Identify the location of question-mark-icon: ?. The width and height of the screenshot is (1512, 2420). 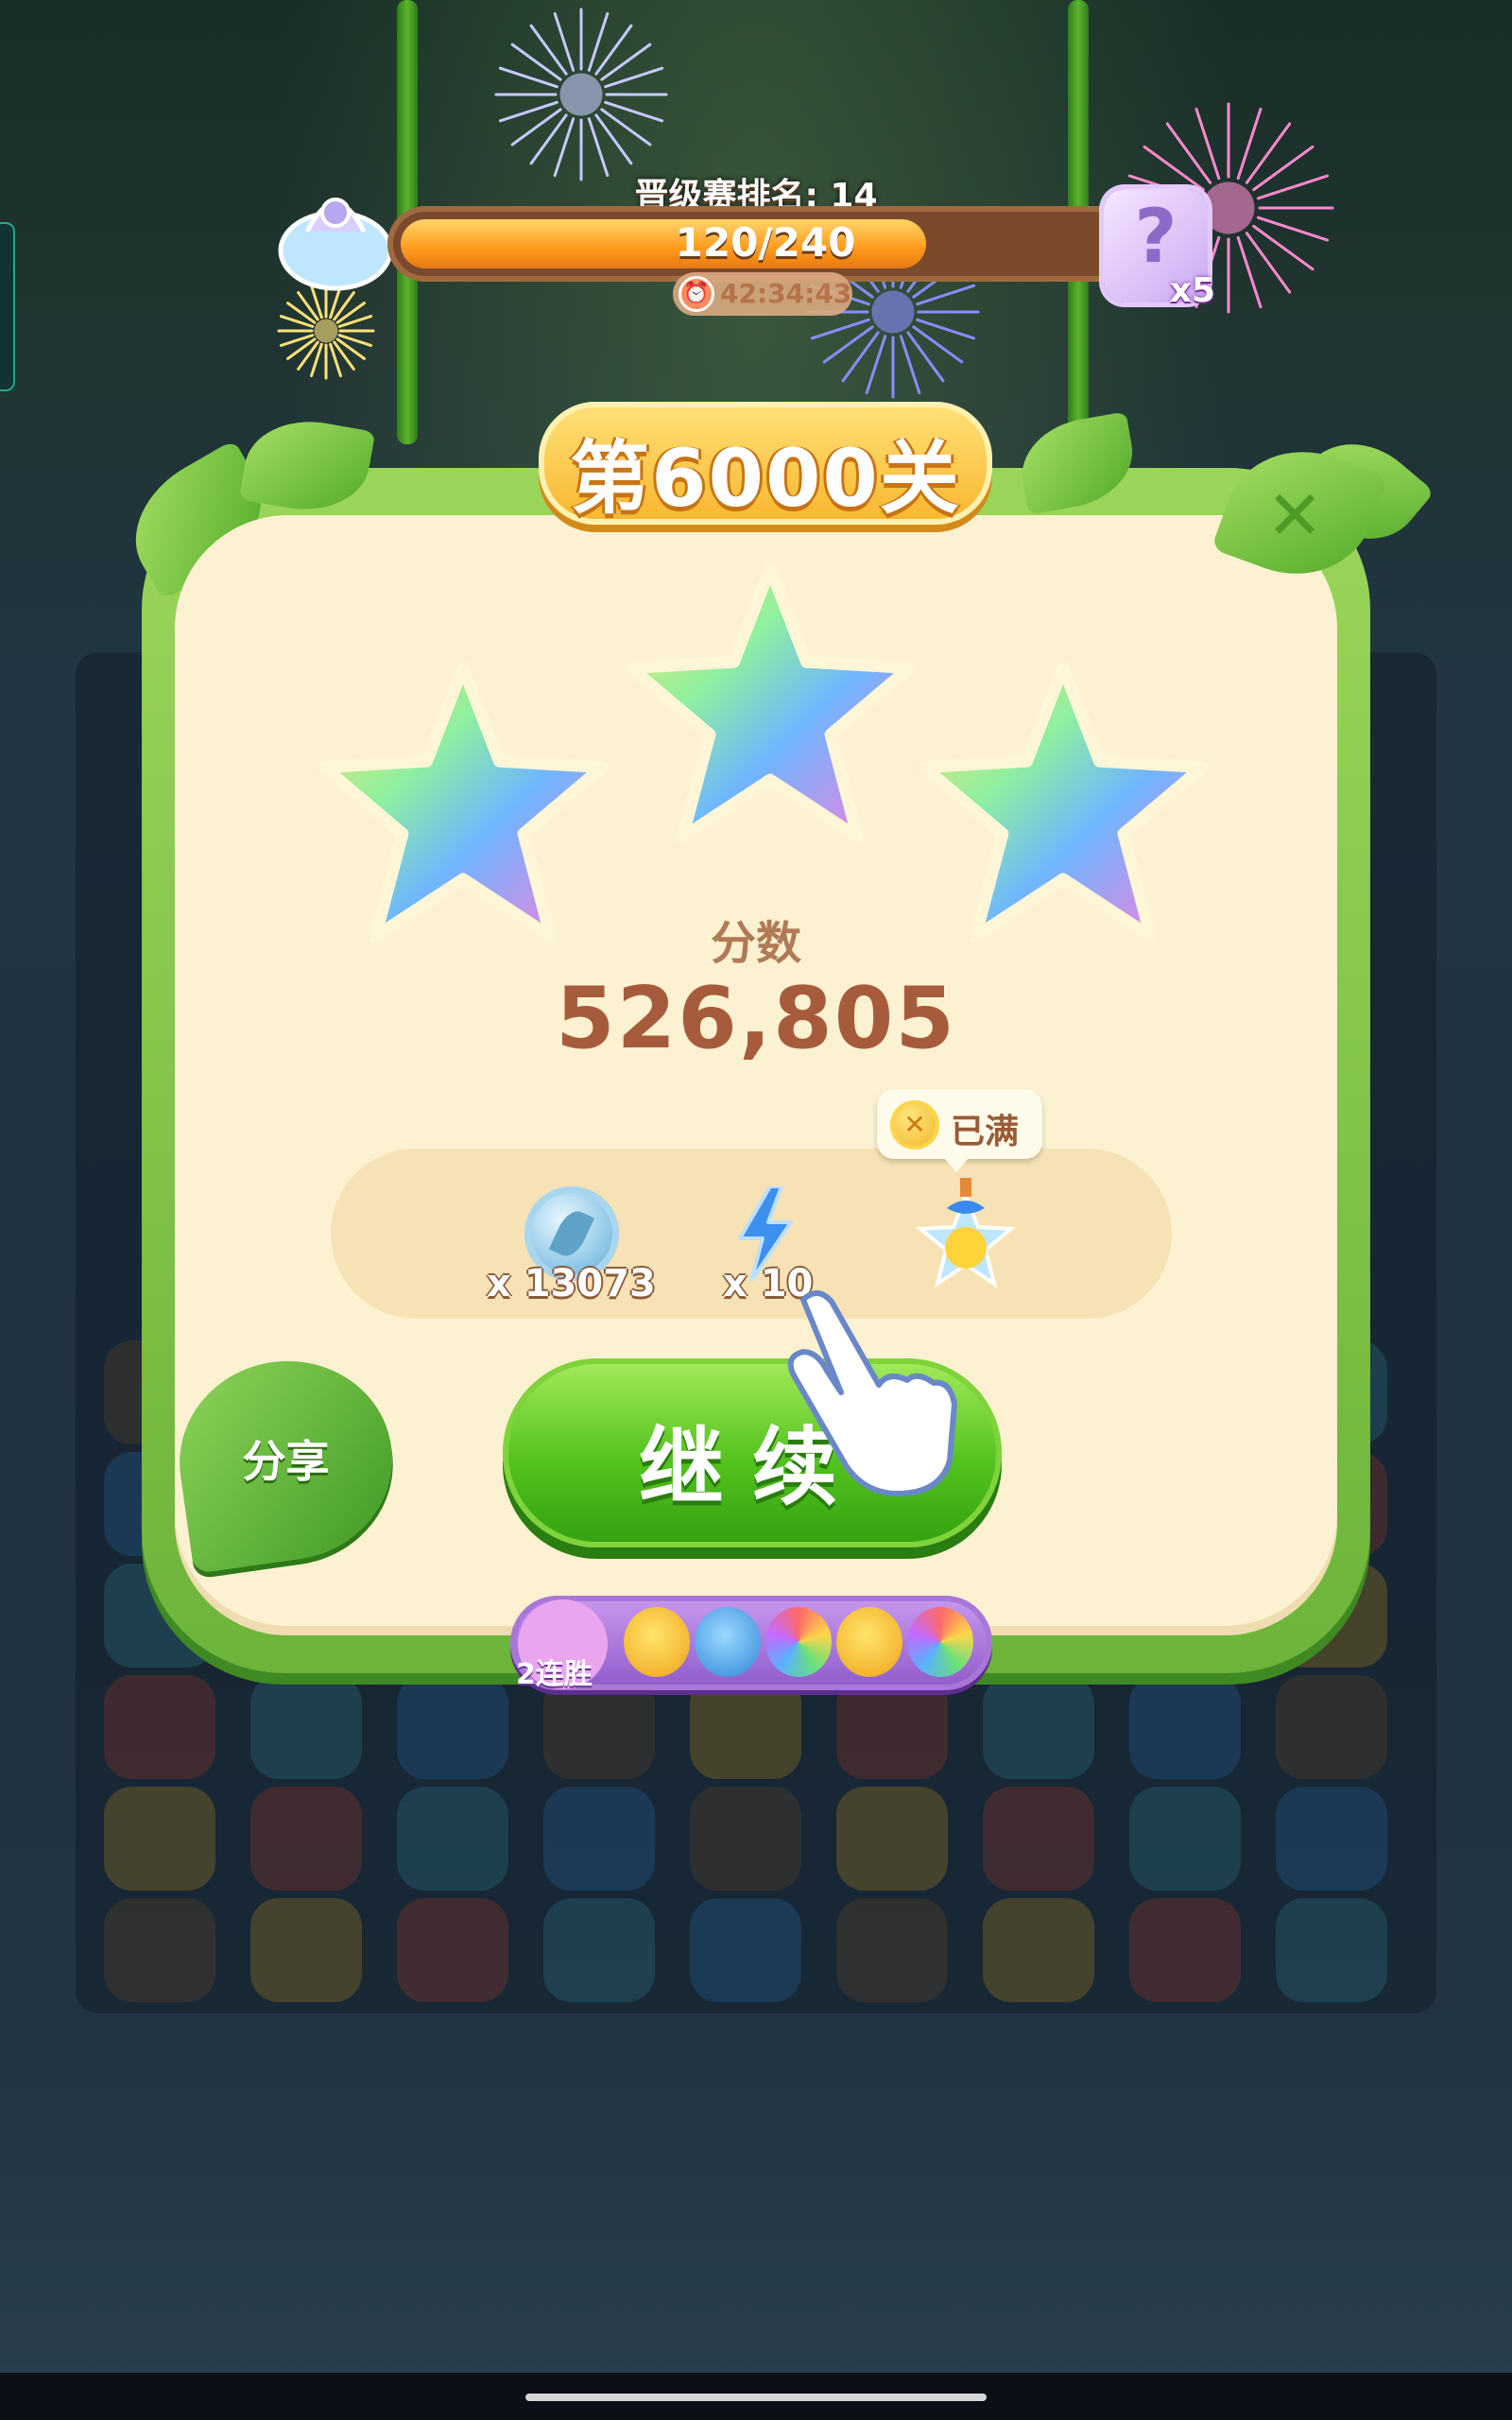
(1155, 237).